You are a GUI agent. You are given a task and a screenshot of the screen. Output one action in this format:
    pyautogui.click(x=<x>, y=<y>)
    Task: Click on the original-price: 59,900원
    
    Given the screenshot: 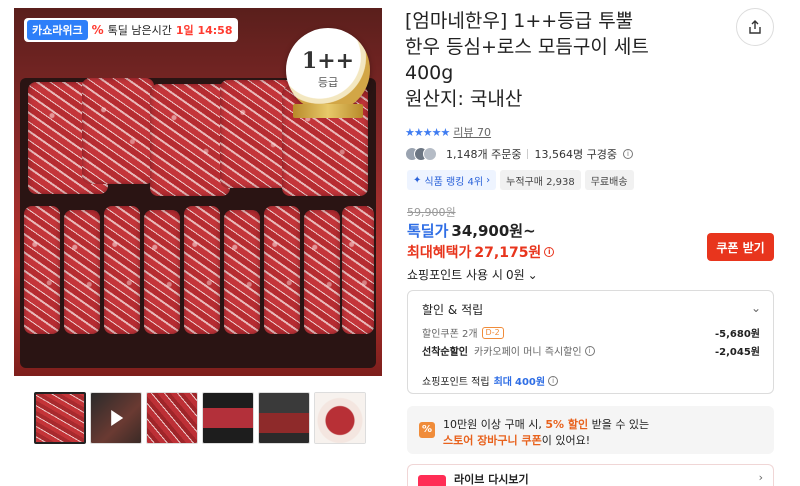 What is the action you would take?
    pyautogui.click(x=431, y=212)
    